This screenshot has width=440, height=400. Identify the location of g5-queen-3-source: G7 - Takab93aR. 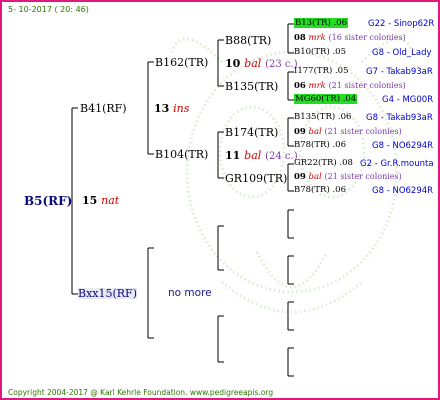
(399, 72).